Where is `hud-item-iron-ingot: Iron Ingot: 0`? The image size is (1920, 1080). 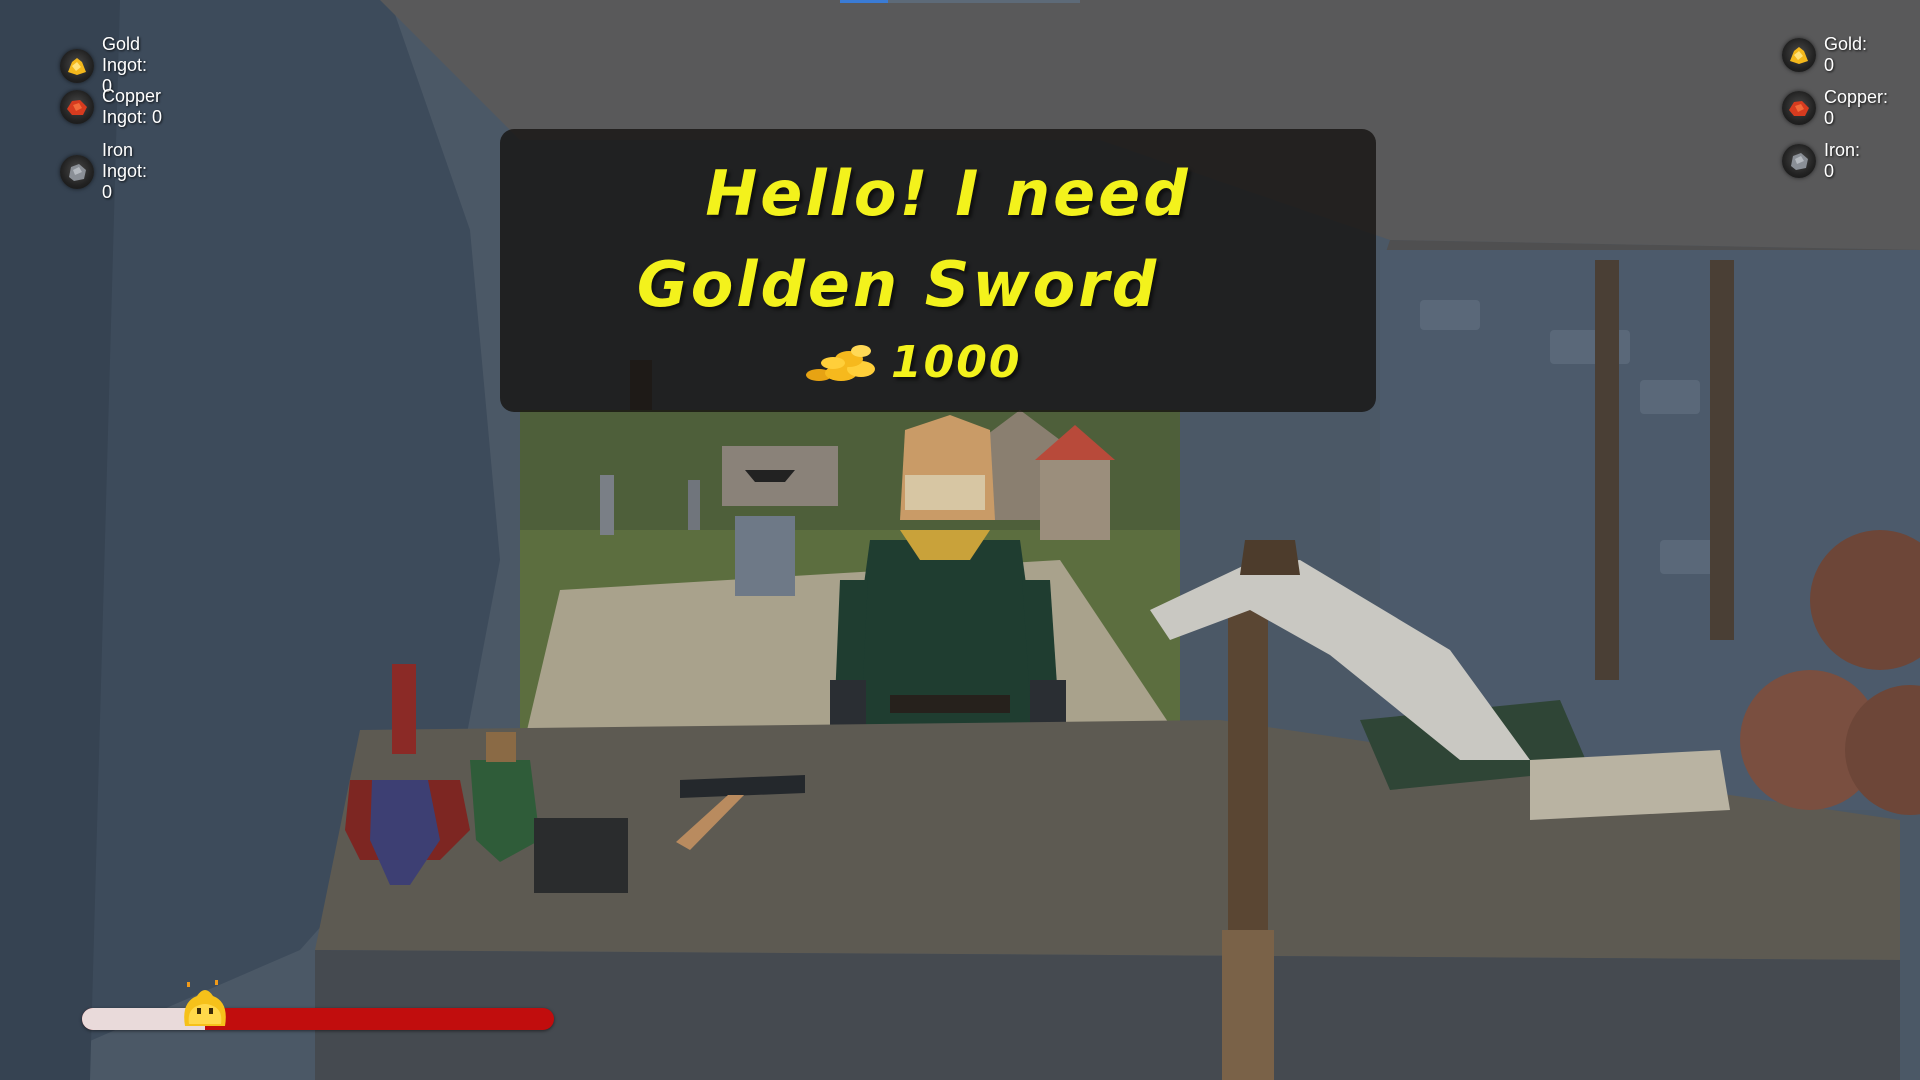 hud-item-iron-ingot: Iron Ingot: 0 is located at coordinates (103, 171).